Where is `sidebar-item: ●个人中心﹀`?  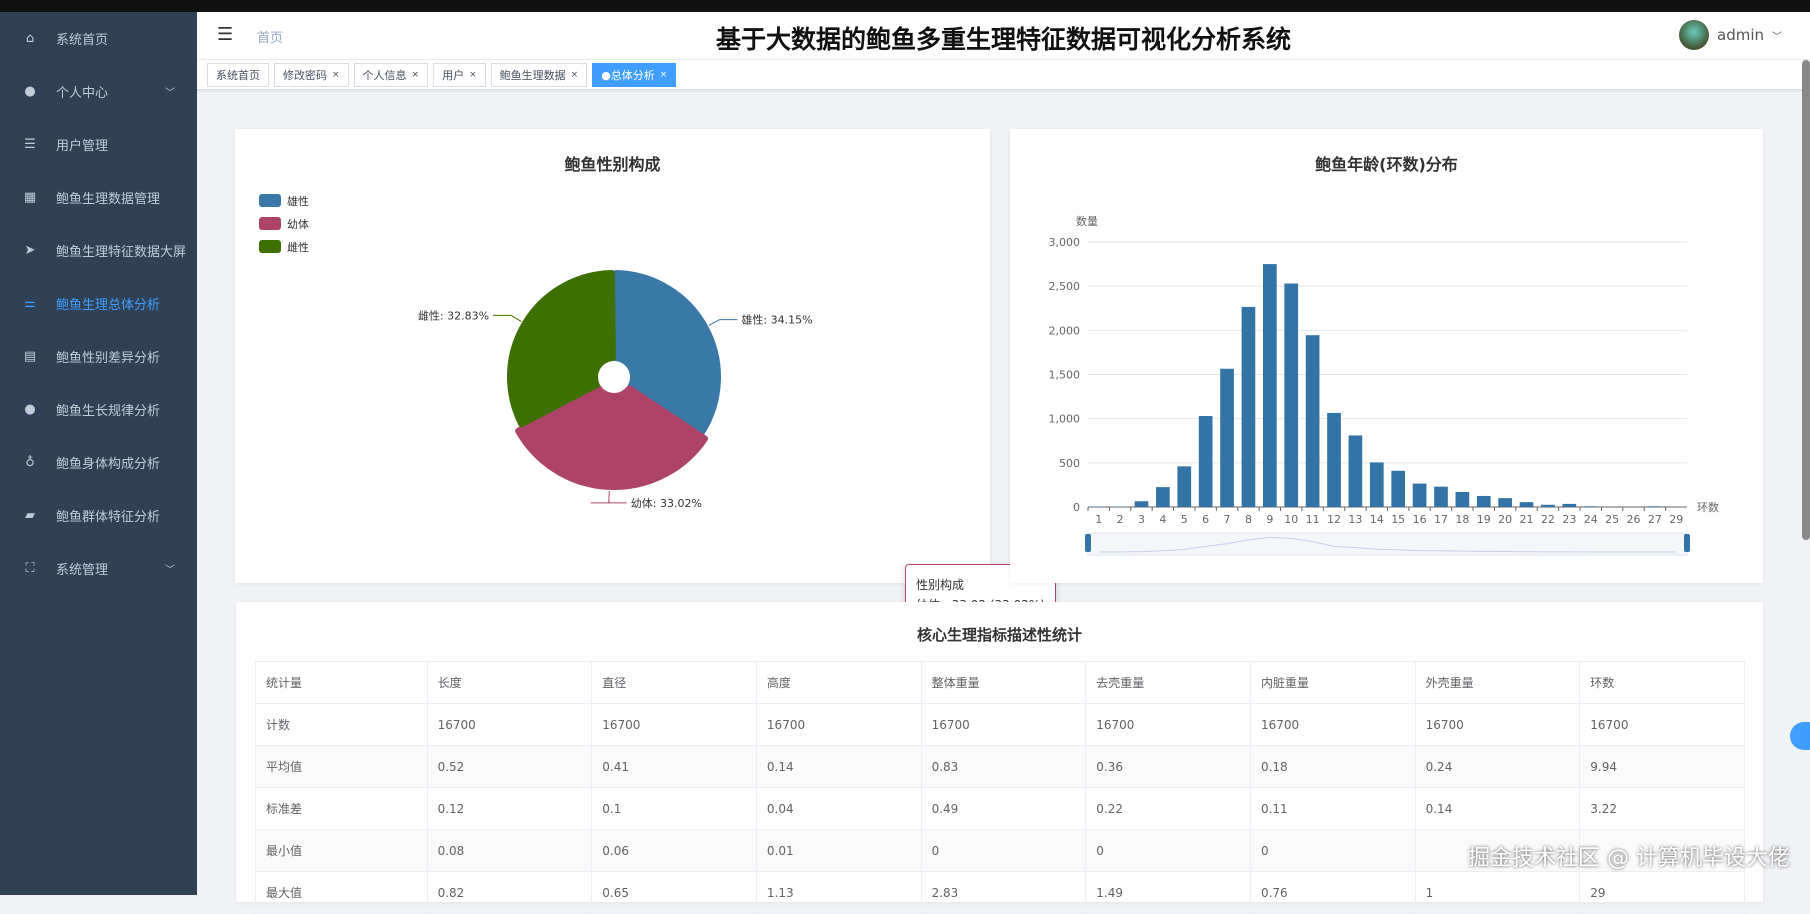
sidebar-item: ●个人中心﹀ is located at coordinates (98, 91).